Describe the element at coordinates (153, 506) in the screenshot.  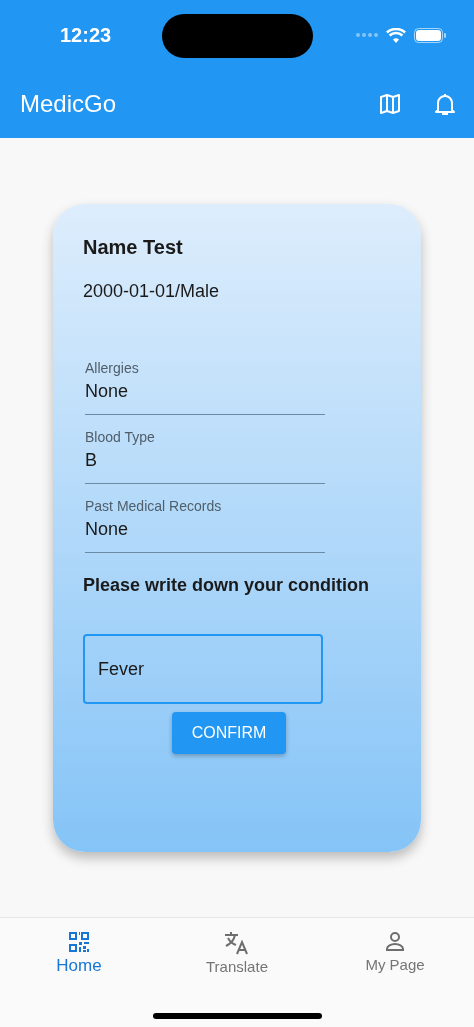
I see `field-label: Past Medical Records` at that location.